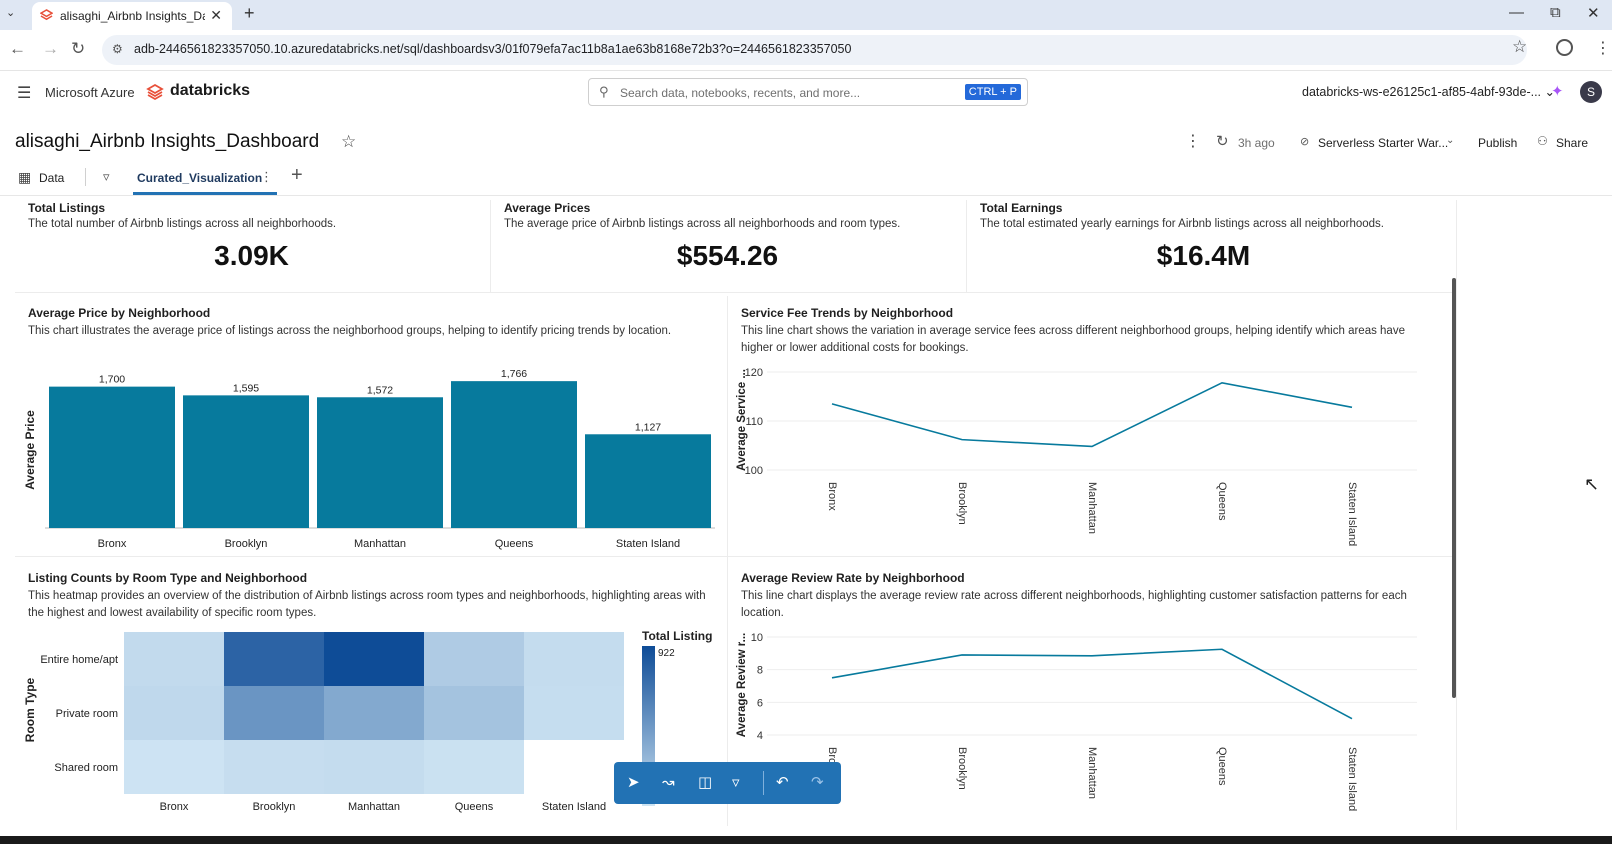 The image size is (1612, 844). I want to click on databricks-wordmark: databricks, so click(210, 91).